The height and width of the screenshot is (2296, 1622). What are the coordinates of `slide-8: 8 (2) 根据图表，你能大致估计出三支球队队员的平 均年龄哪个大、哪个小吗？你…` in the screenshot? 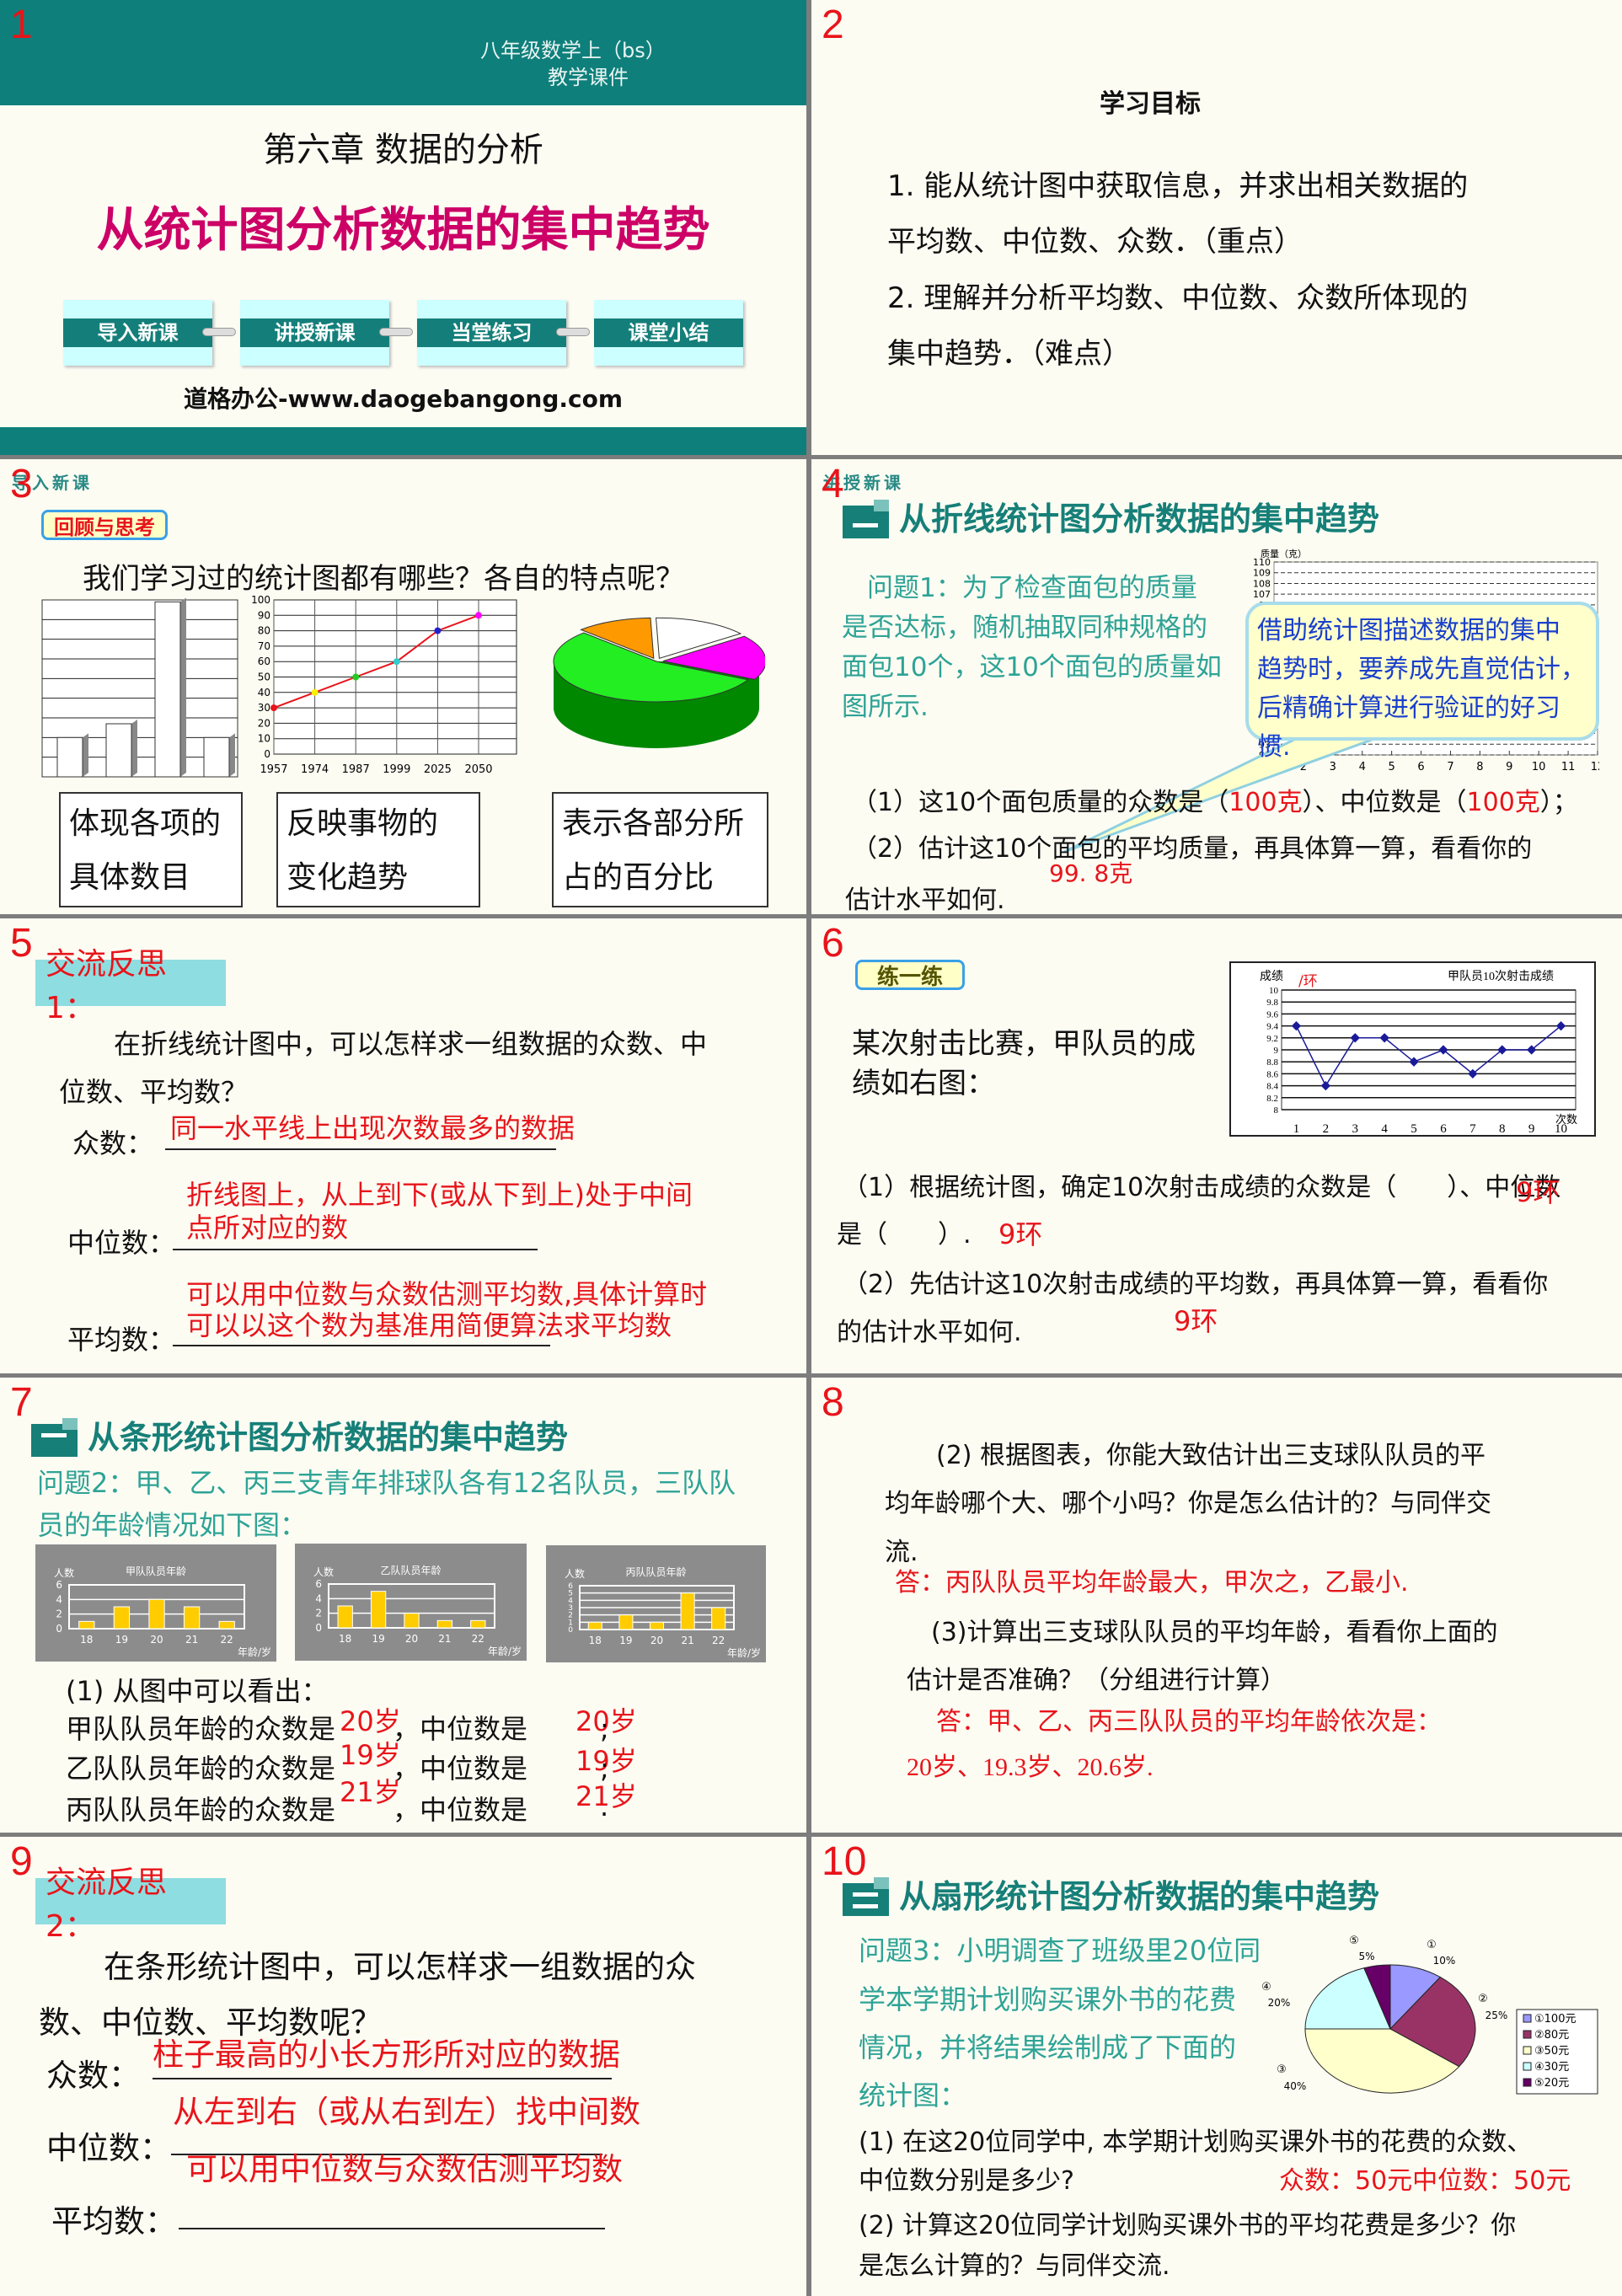 It's located at (1216, 1605).